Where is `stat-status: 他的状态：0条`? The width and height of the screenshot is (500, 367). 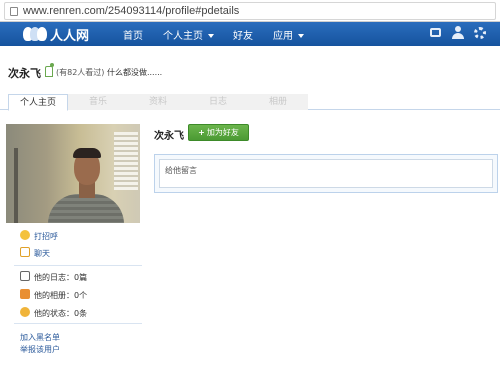 stat-status: 他的状态：0条 is located at coordinates (60, 313).